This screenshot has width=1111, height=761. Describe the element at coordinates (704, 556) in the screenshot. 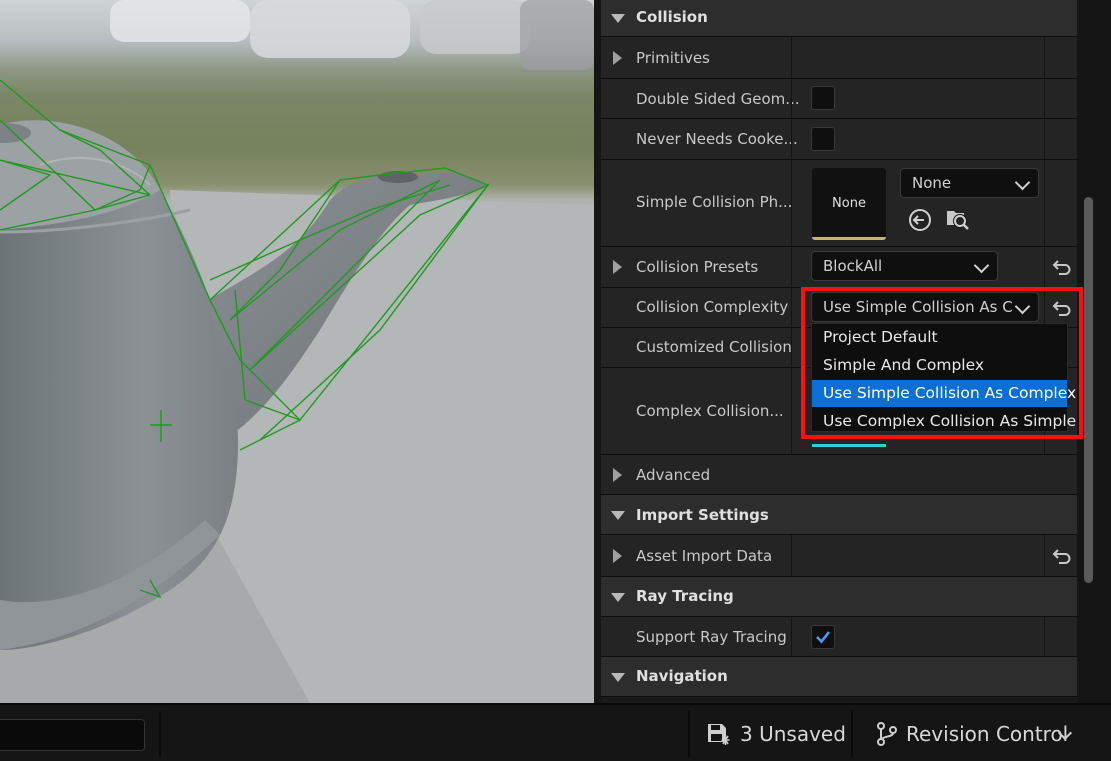

I see `property-label: Asset Import Data` at that location.